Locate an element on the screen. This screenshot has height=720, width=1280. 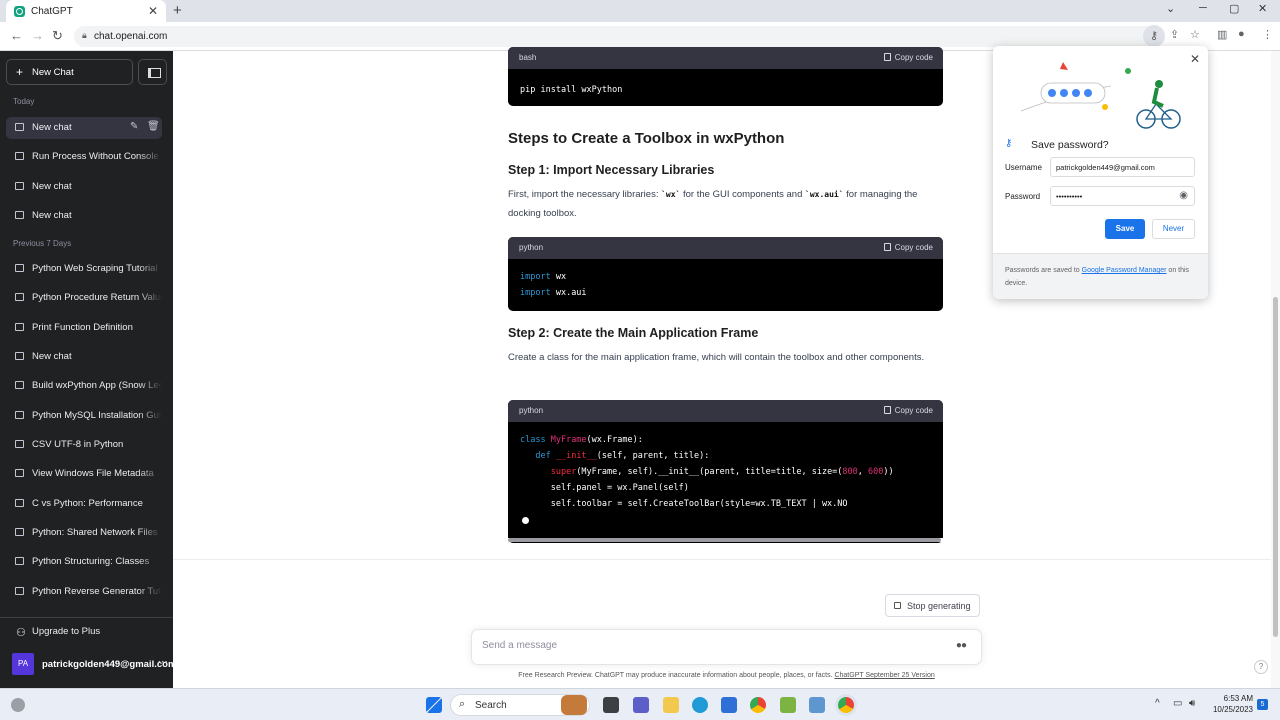
new-chat-button: + New Chat is located at coordinates (69, 72).